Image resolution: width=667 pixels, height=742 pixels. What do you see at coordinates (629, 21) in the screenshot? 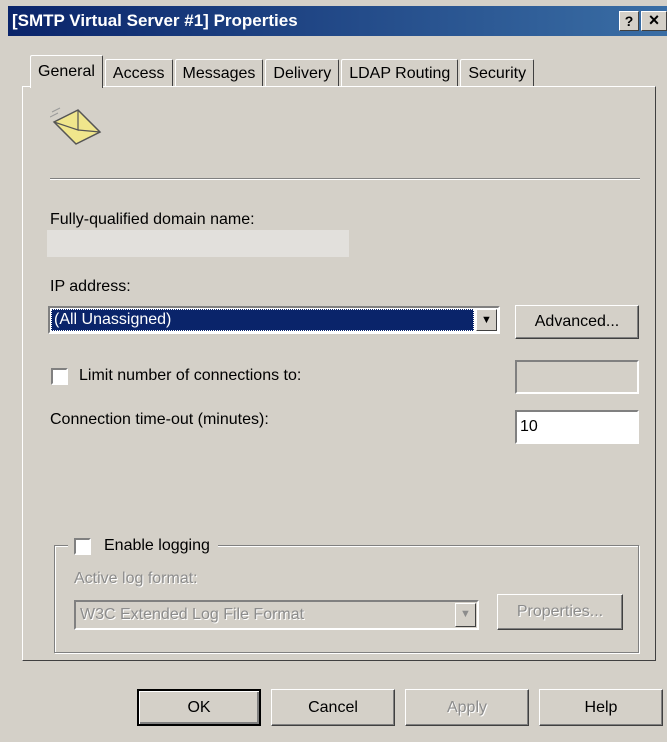
I see `help-title-button: ?` at bounding box center [629, 21].